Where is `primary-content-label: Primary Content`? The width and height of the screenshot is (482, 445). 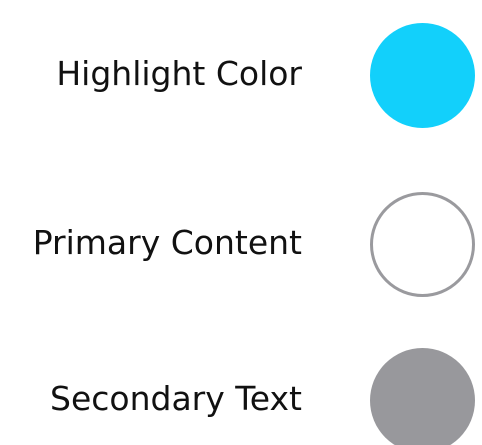
primary-content-label: Primary Content is located at coordinates (167, 242).